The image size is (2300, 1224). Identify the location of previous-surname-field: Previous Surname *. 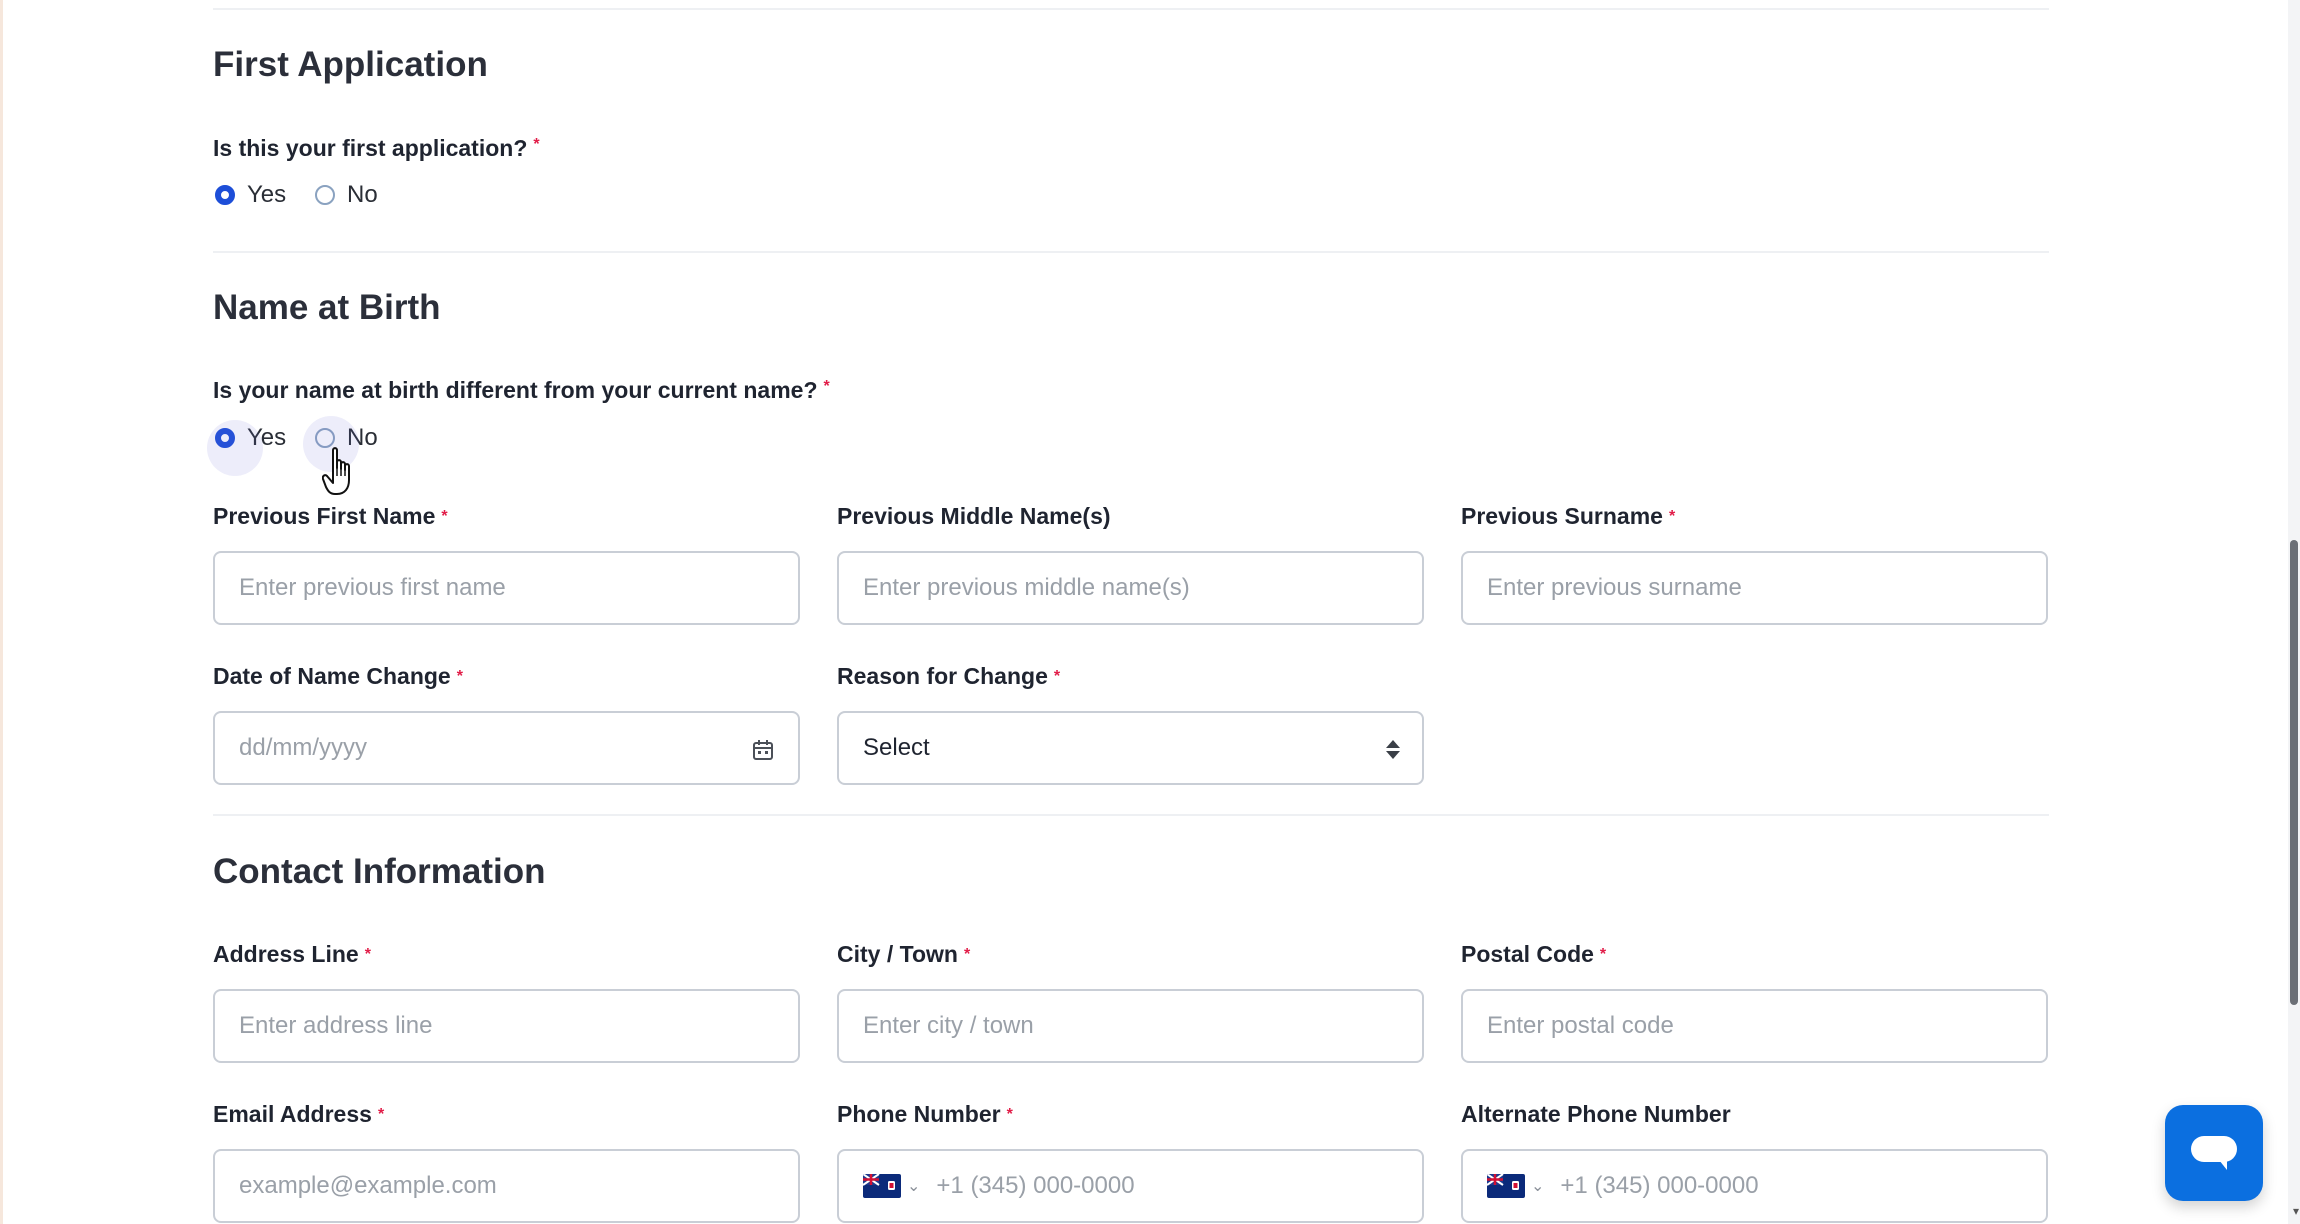
(1754, 562).